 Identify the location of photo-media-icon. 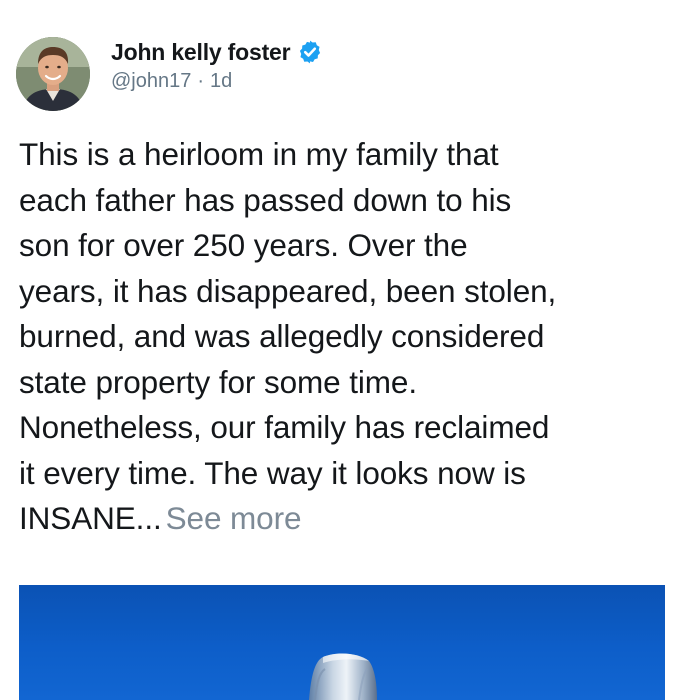
(343, 676).